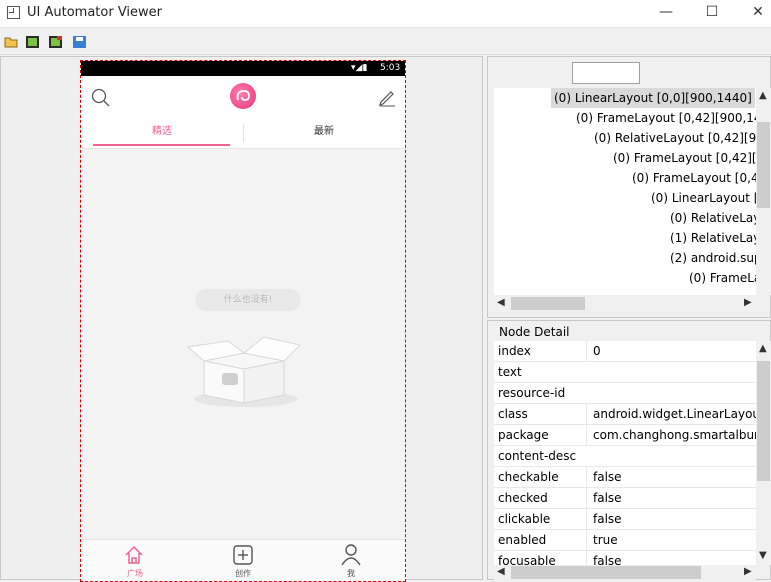 Image resolution: width=771 pixels, height=582 pixels. What do you see at coordinates (32, 42) in the screenshot?
I see `device-screenshot-icon` at bounding box center [32, 42].